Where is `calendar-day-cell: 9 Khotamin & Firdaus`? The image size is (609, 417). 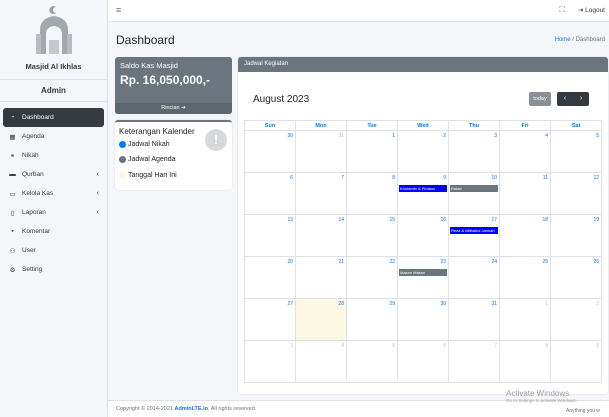 calendar-day-cell: 9 Khotamin & Firdaus is located at coordinates (423, 193).